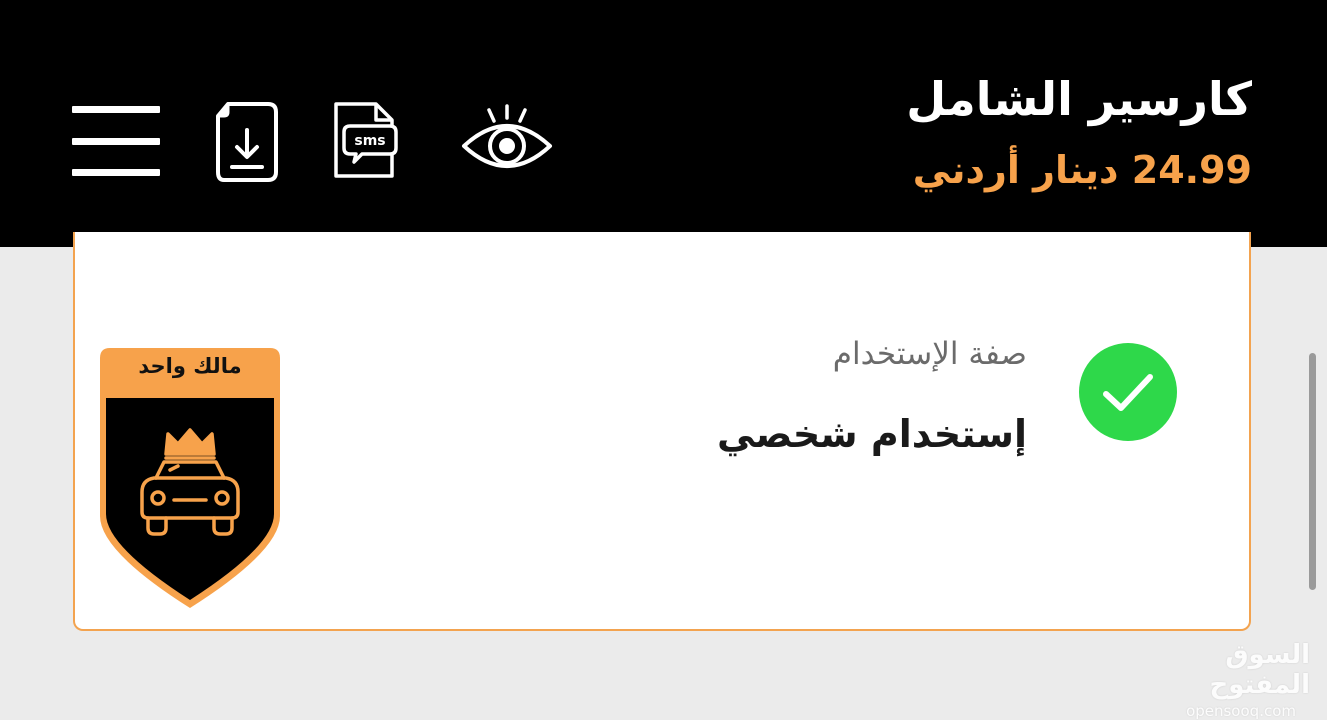 The image size is (1327, 720). I want to click on usage-type-label: صفة الإستخدام, so click(929, 354).